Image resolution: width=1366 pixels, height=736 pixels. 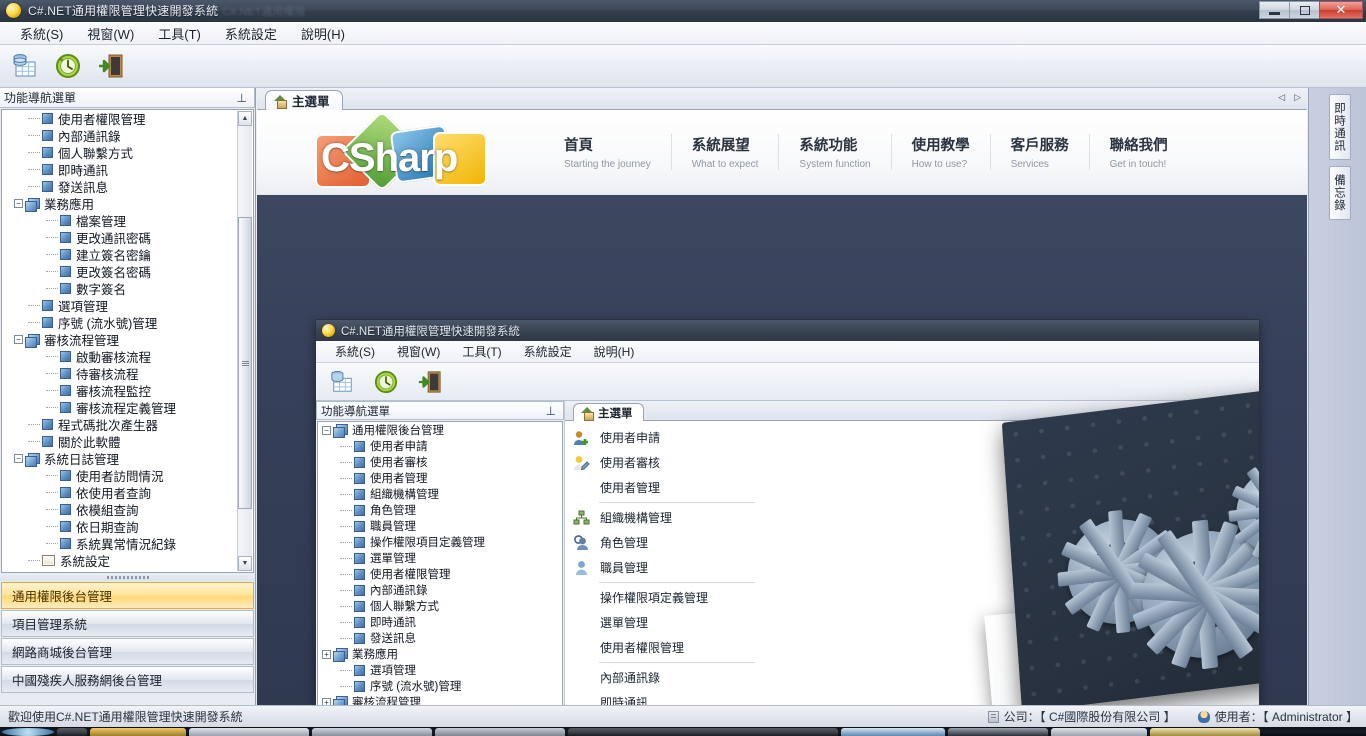 What do you see at coordinates (119, 203) in the screenshot?
I see `tree-item: − 業務應用` at bounding box center [119, 203].